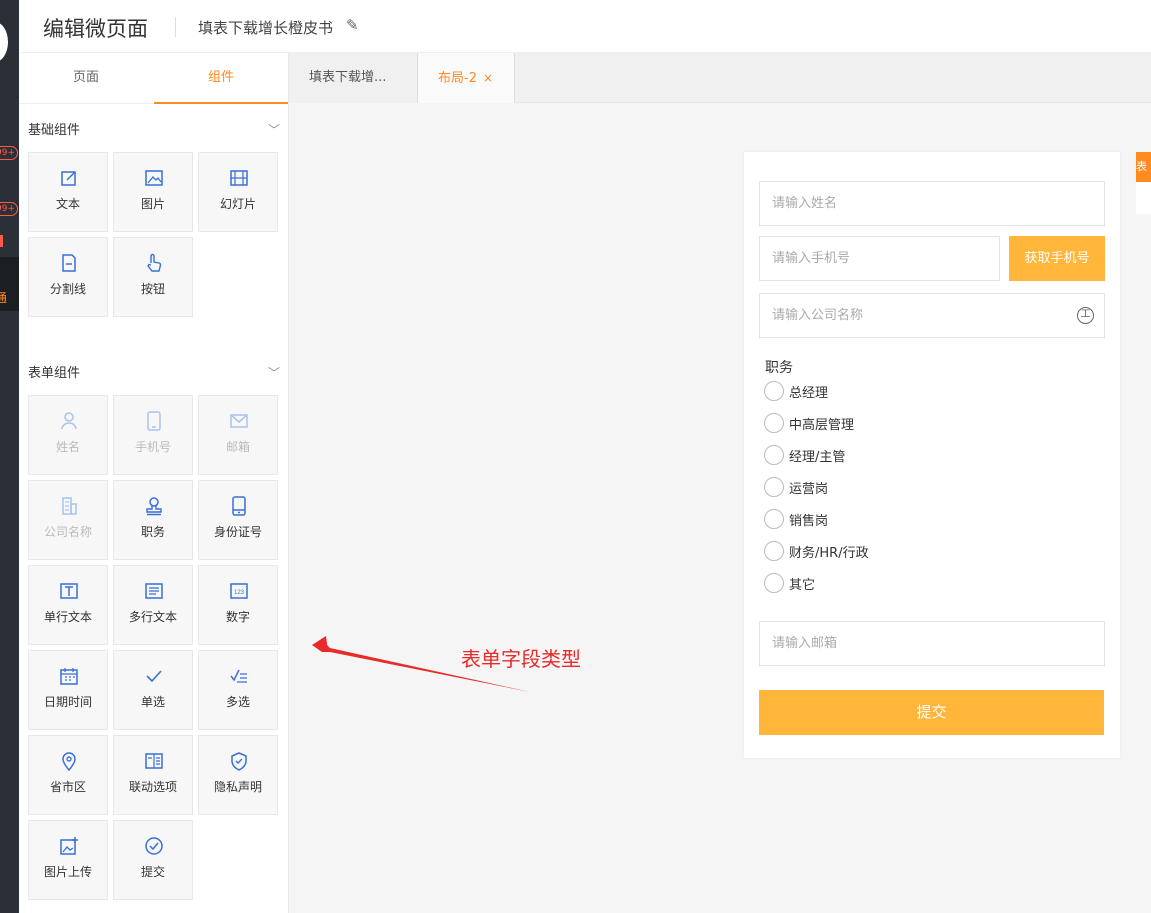 The width and height of the screenshot is (1151, 913). Describe the element at coordinates (1143, 167) in the screenshot. I see `side-tag: 表` at that location.